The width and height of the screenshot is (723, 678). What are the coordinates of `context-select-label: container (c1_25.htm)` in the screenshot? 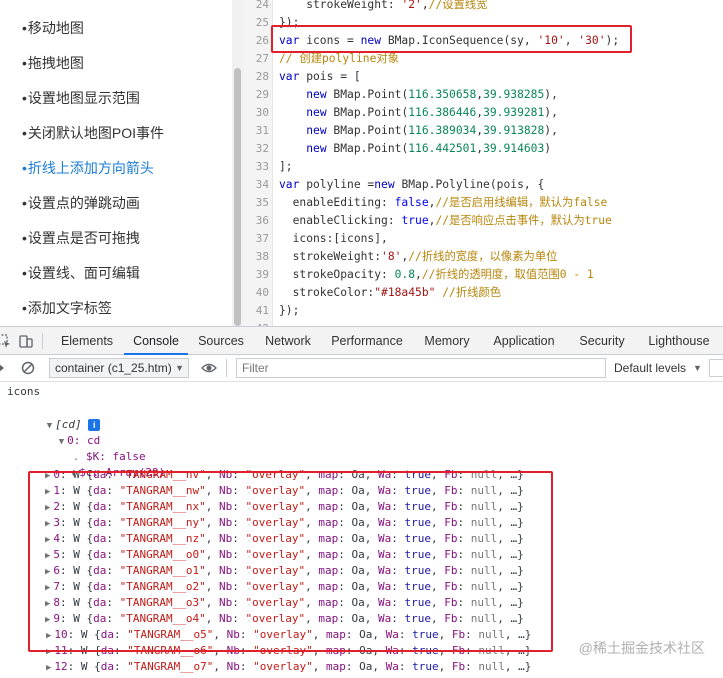 It's located at (113, 368).